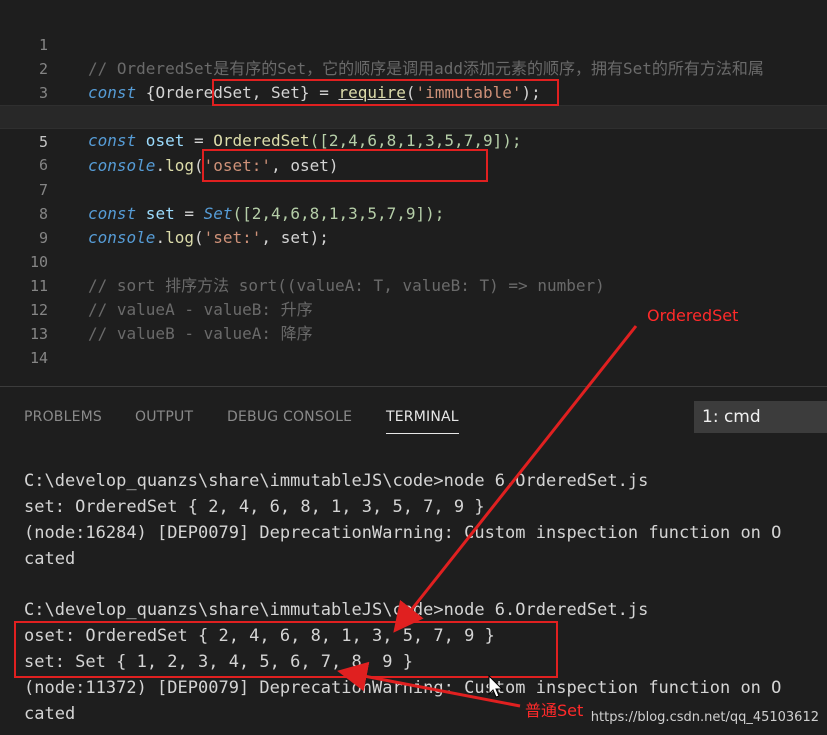 This screenshot has height=735, width=827. Describe the element at coordinates (413, 224) in the screenshot. I see `code-line-9: 9` at that location.